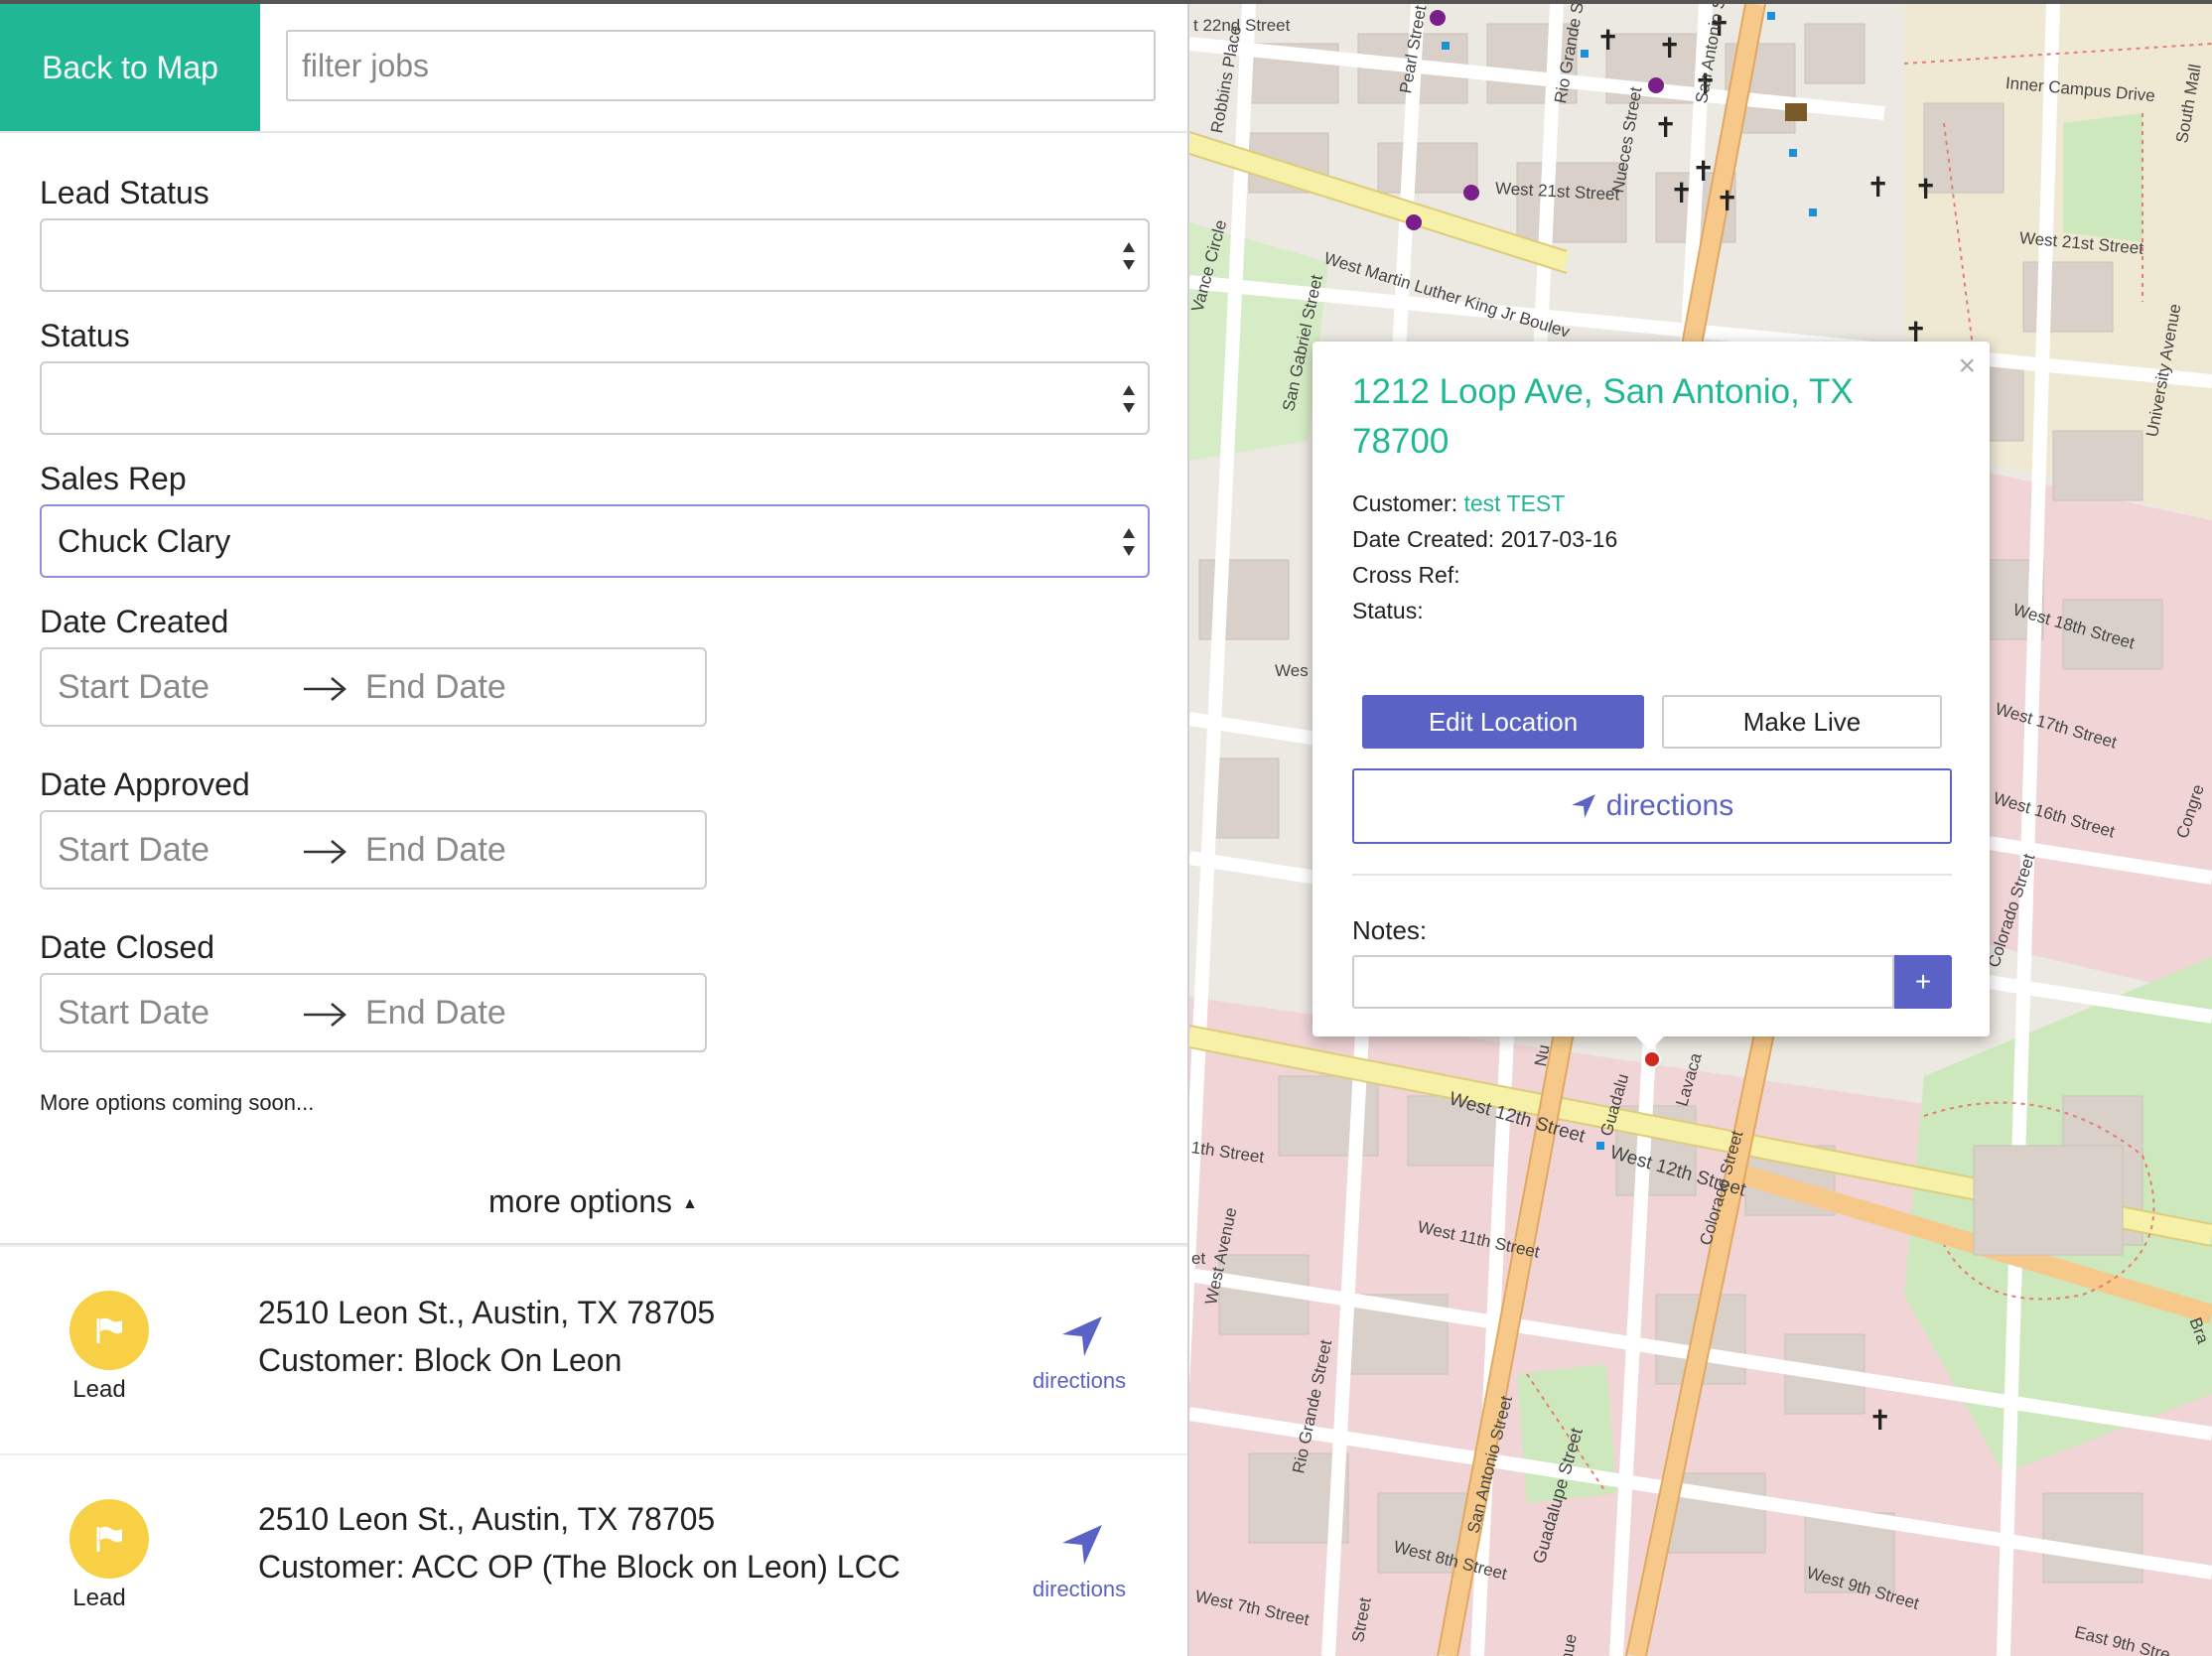  What do you see at coordinates (580, 1201) in the screenshot?
I see `more-options-label: more options` at bounding box center [580, 1201].